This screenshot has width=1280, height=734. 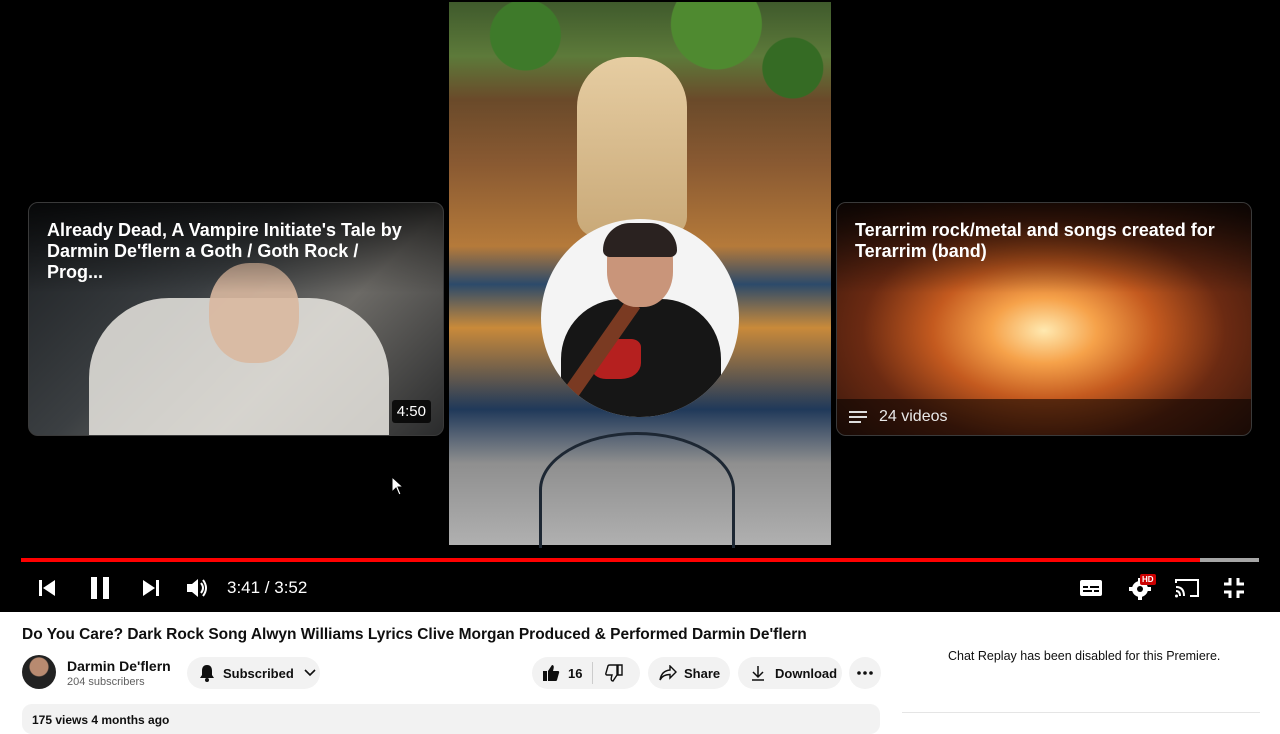 What do you see at coordinates (702, 673) in the screenshot?
I see `share-label: Share` at bounding box center [702, 673].